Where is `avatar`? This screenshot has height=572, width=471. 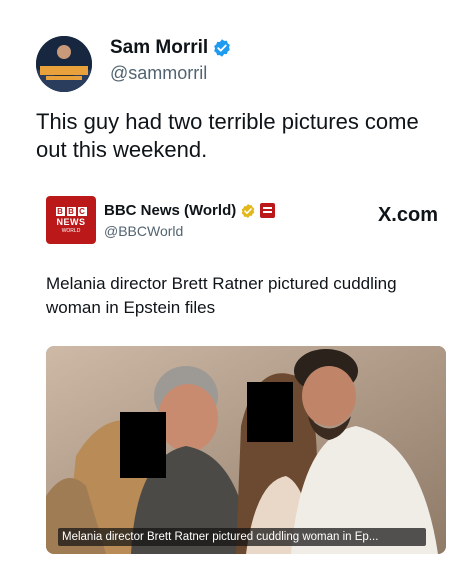 avatar is located at coordinates (64, 64).